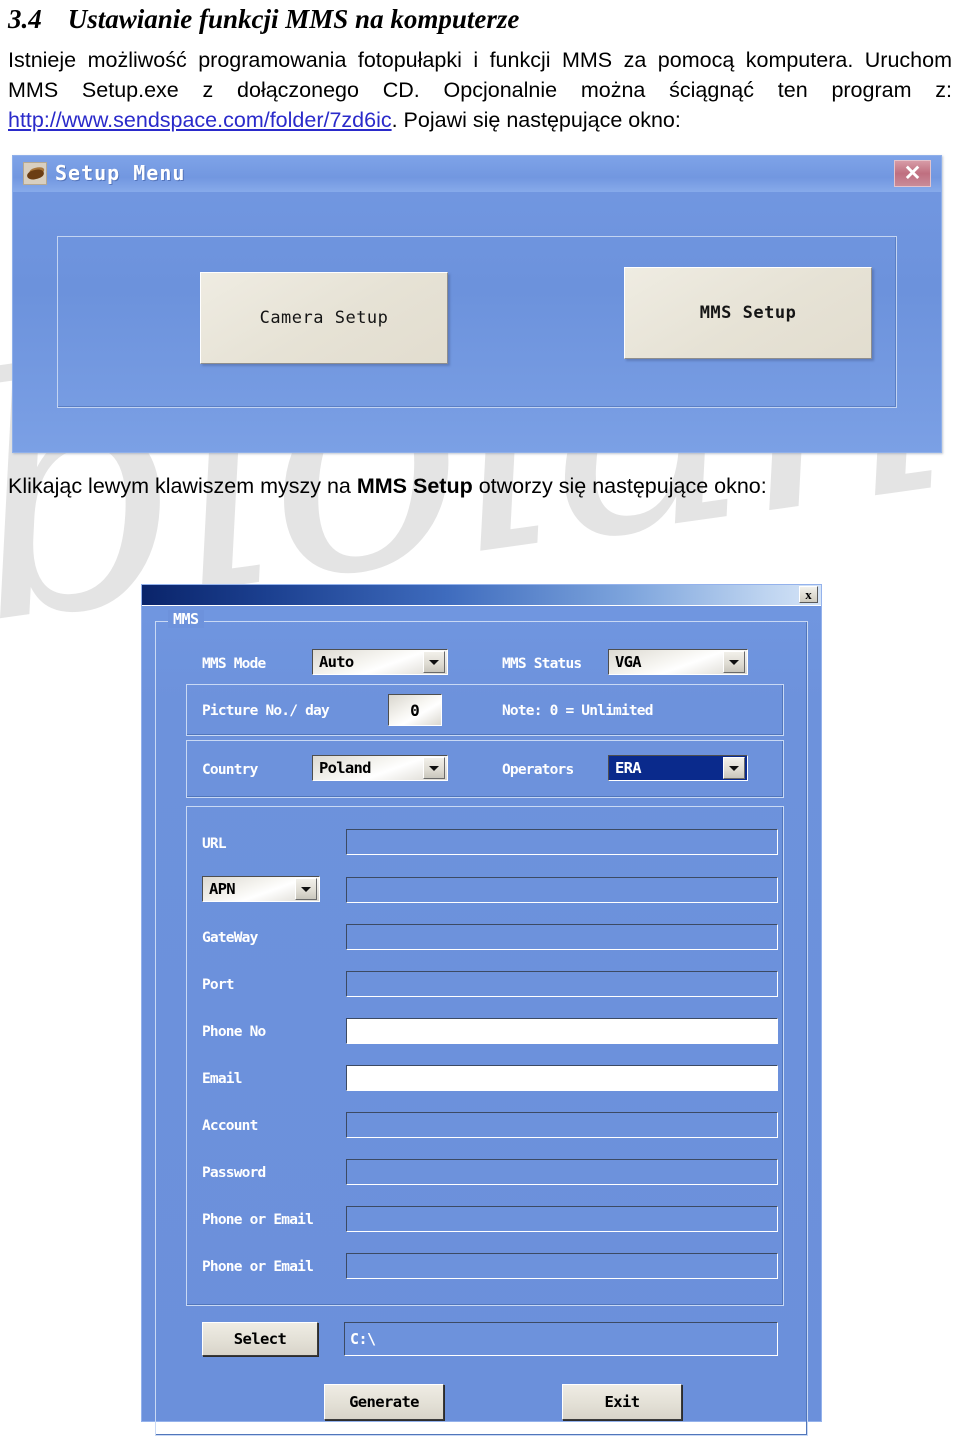 The width and height of the screenshot is (960, 1436). Describe the element at coordinates (678, 768) in the screenshot. I see `operators-combobox: ERA` at that location.